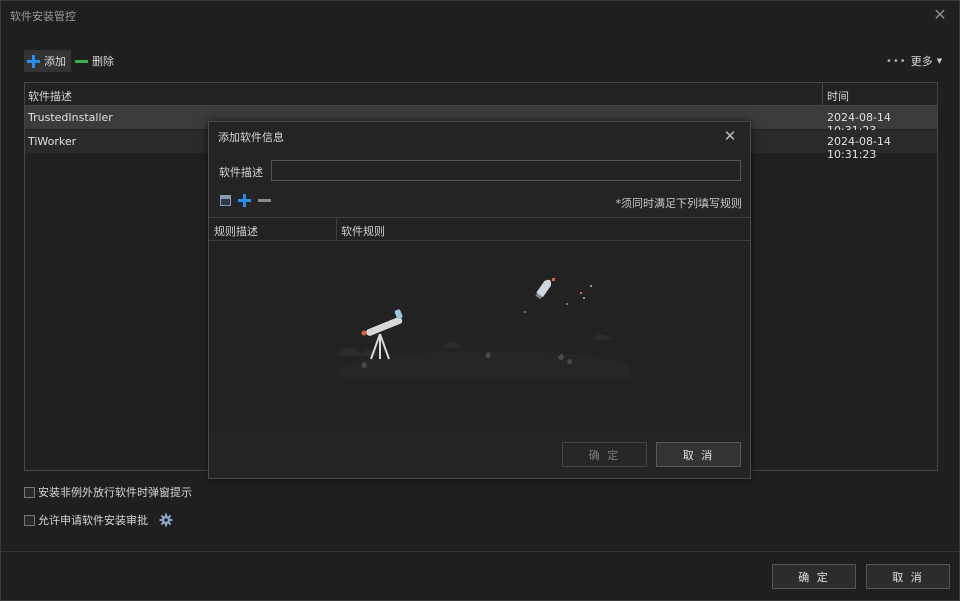 The height and width of the screenshot is (601, 960). I want to click on gear-icon, so click(166, 520).